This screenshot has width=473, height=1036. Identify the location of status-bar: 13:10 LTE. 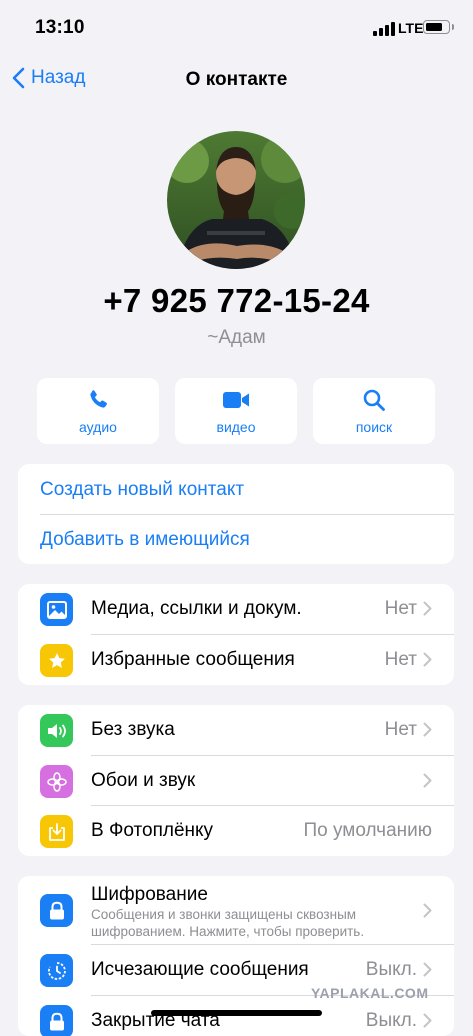
(236, 28).